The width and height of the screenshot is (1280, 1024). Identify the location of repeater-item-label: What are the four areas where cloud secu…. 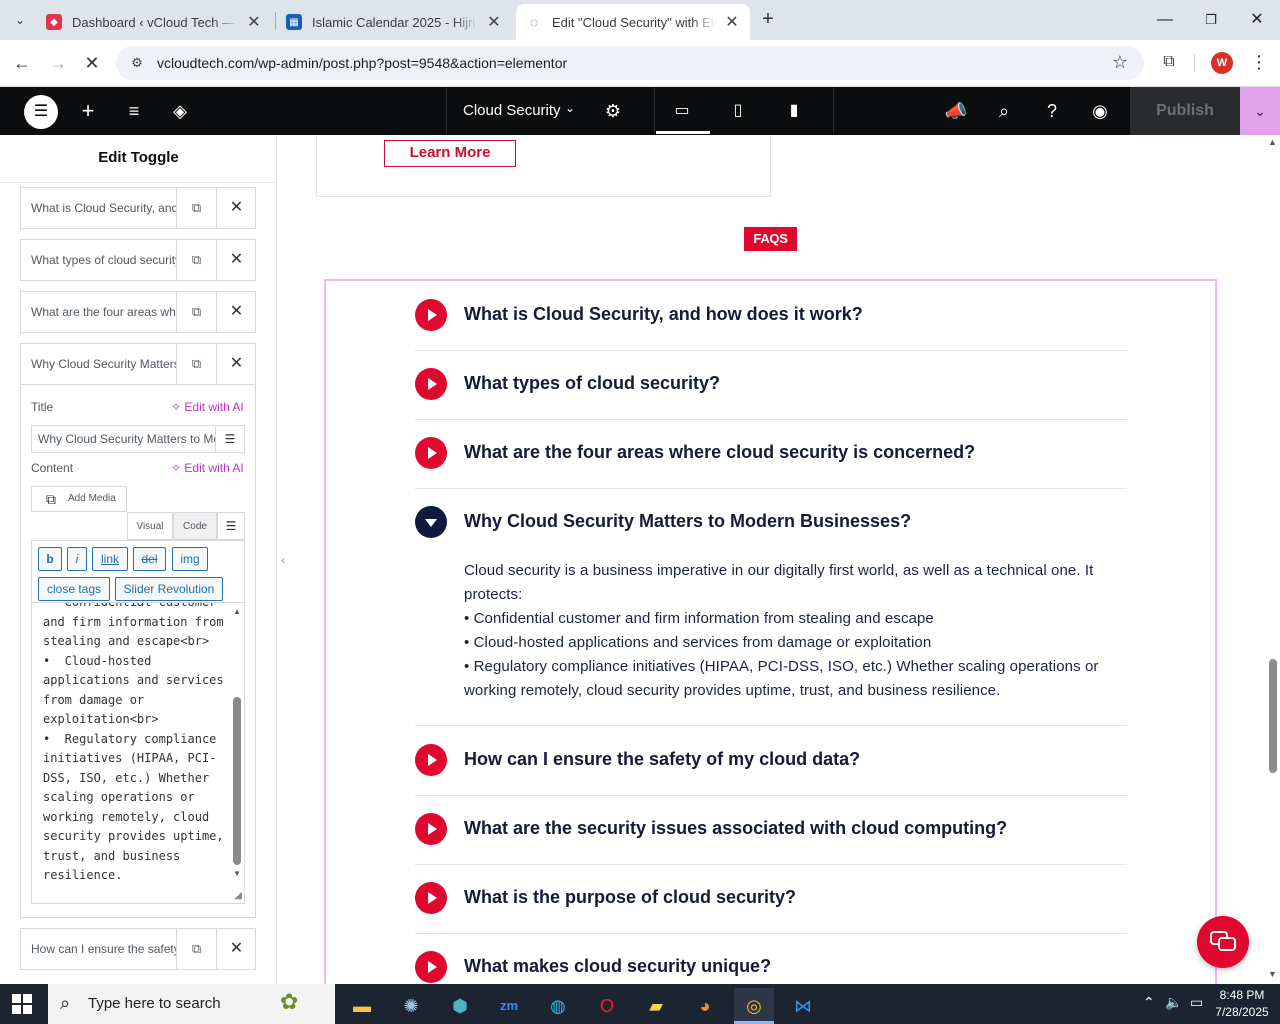
(98, 312).